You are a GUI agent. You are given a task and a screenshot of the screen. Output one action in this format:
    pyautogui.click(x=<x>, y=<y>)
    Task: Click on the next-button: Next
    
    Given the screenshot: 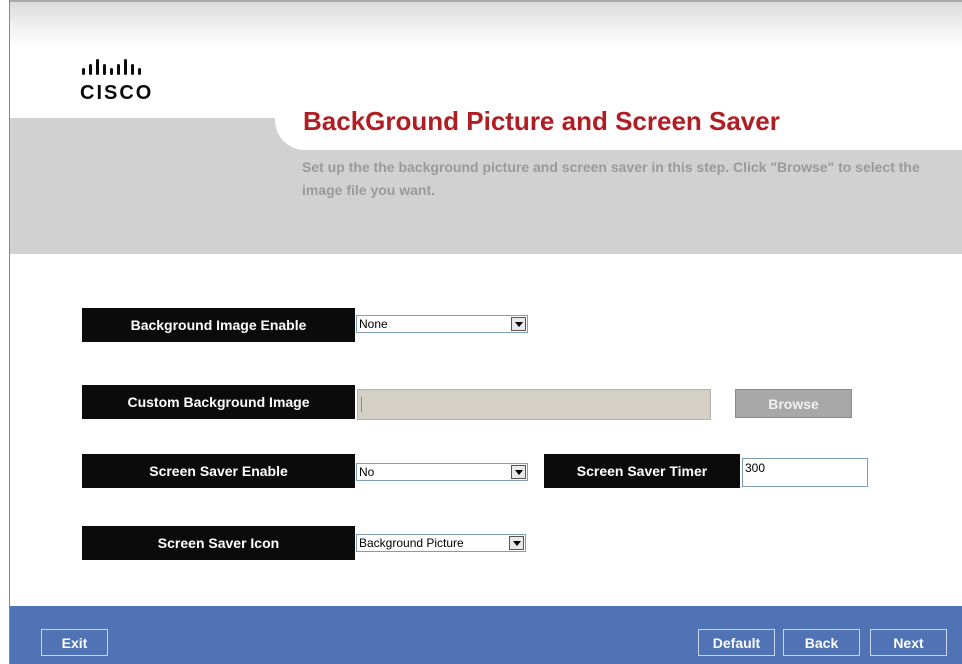 What is the action you would take?
    pyautogui.click(x=908, y=642)
    